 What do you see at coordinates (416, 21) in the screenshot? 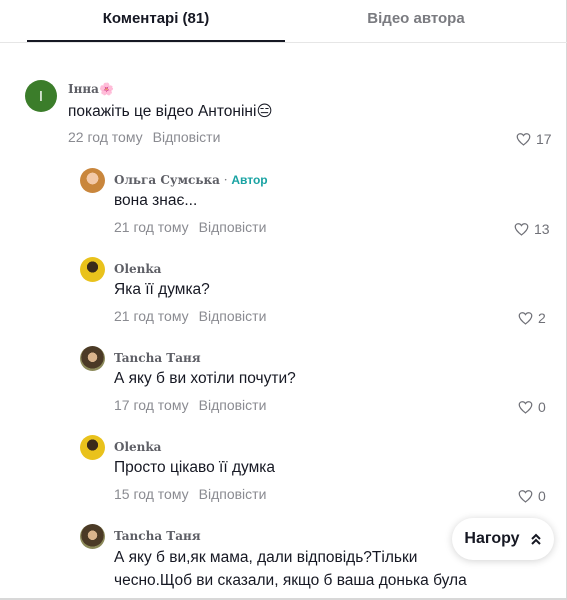
I see `tab-author-videos: Відео автора` at bounding box center [416, 21].